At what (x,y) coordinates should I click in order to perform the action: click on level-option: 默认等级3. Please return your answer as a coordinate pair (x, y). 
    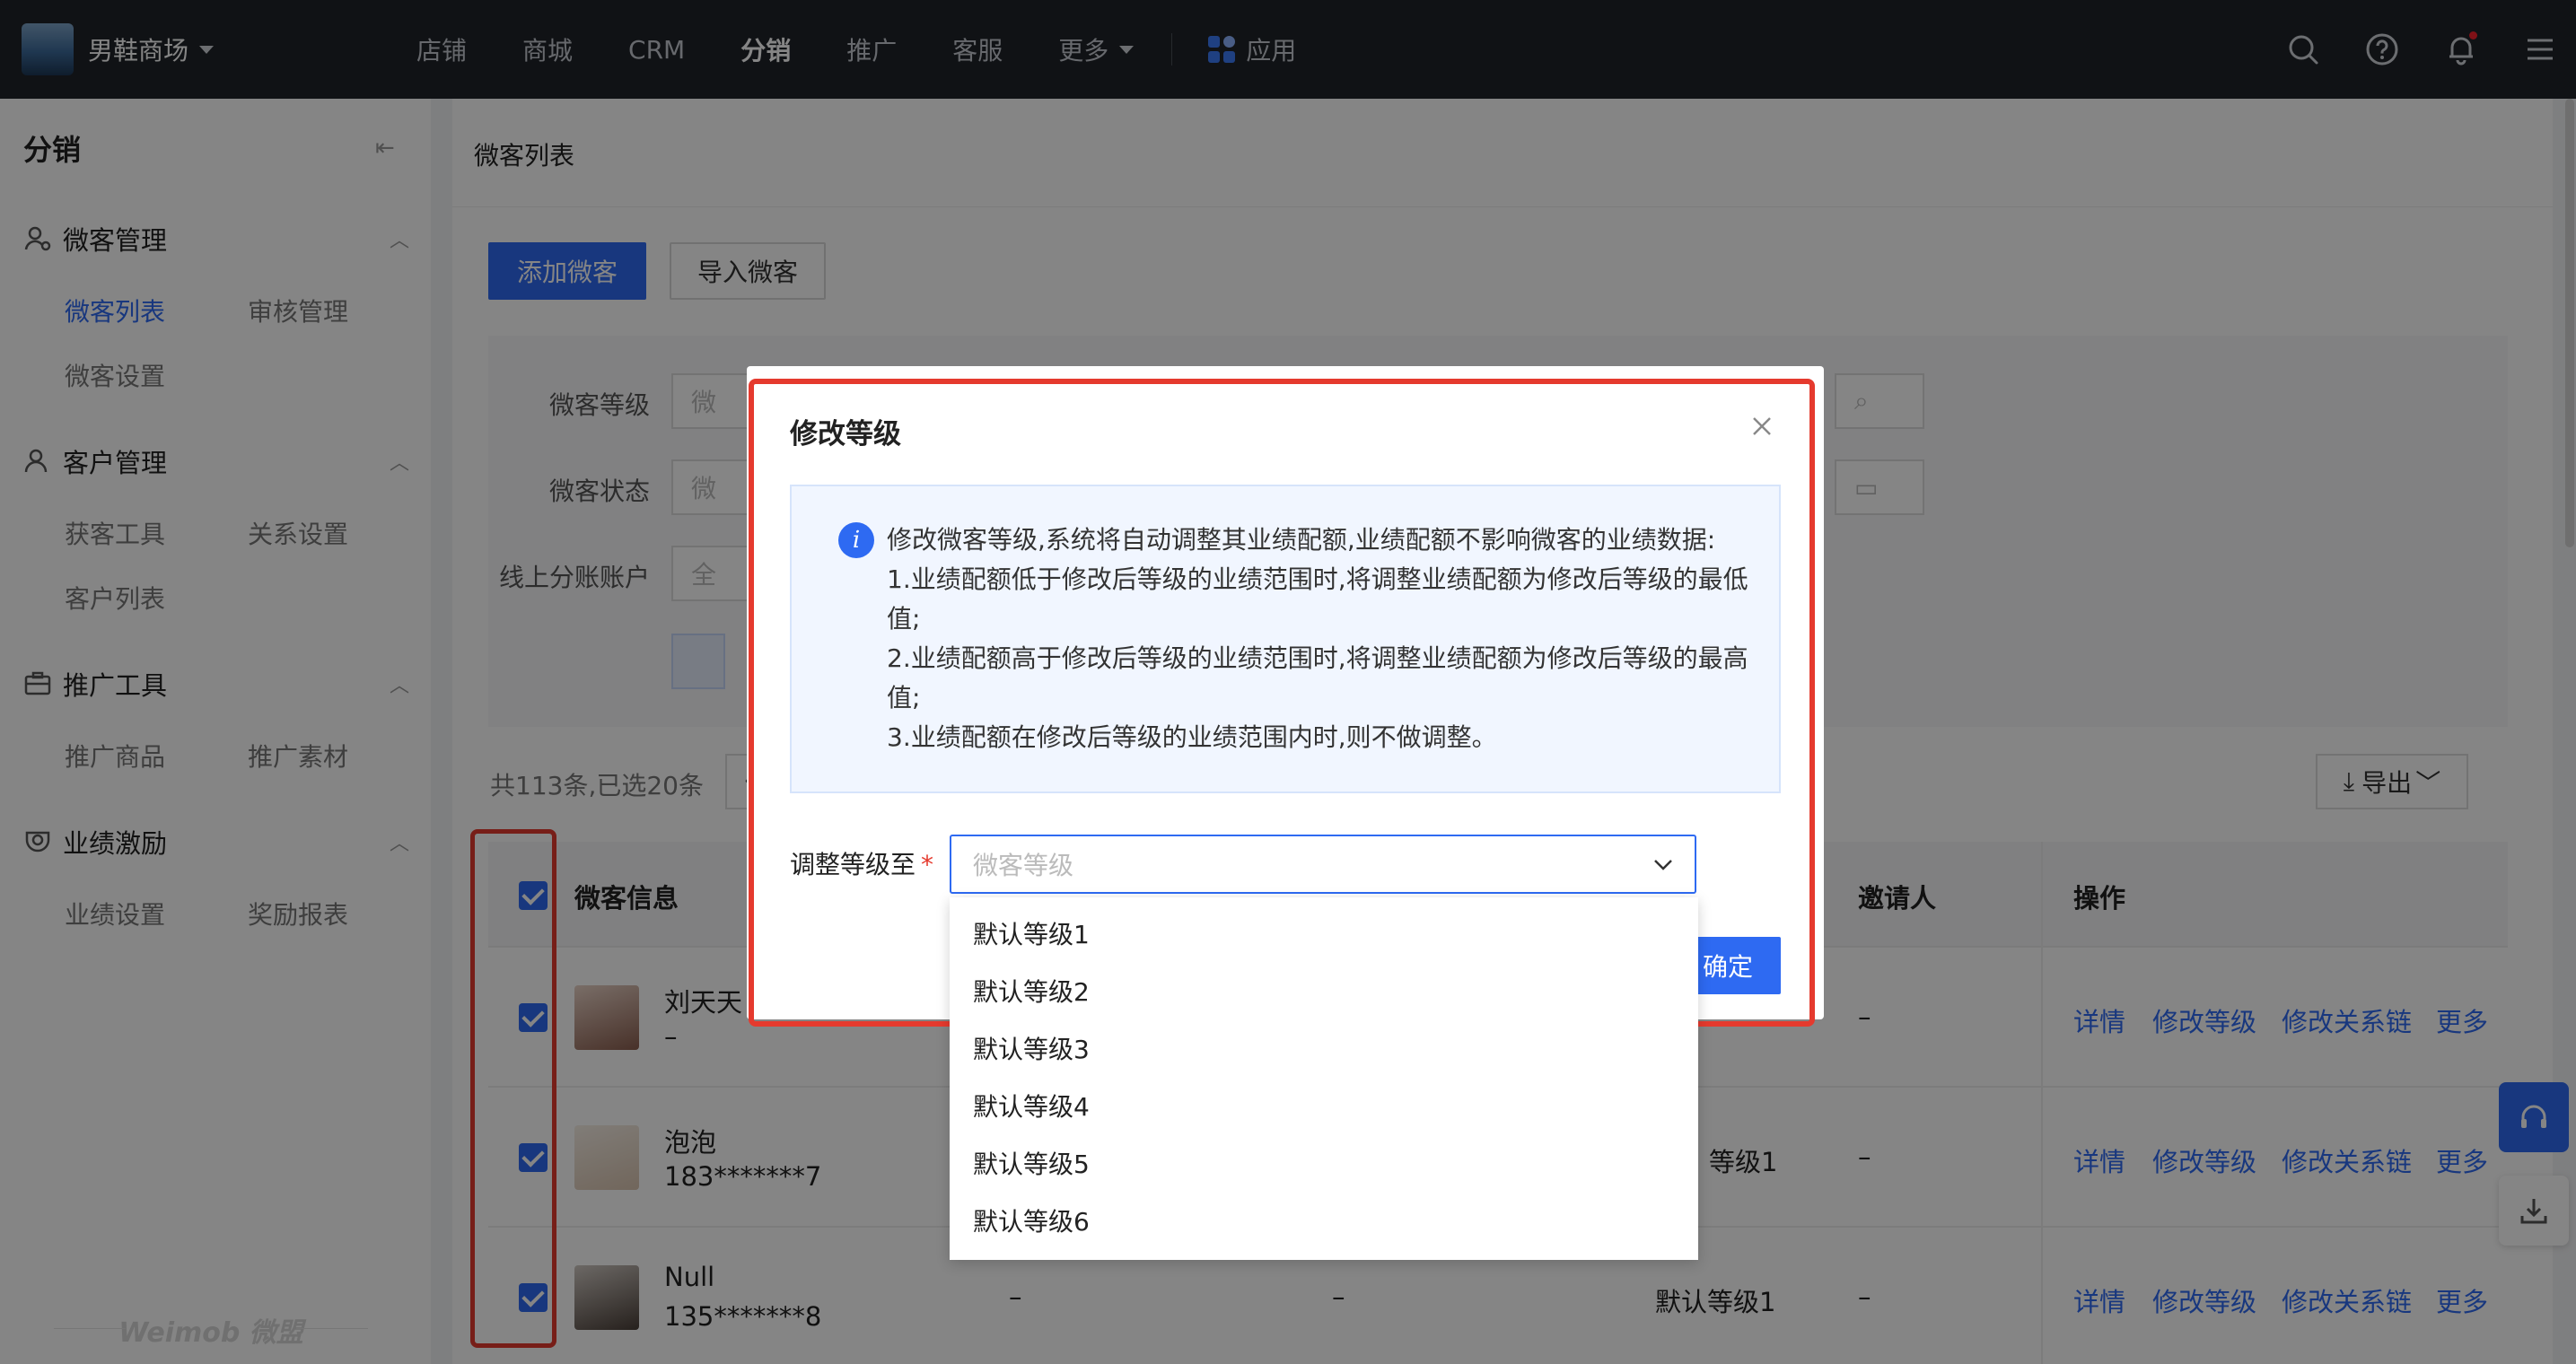
    Looking at the image, I should click on (1324, 1050).